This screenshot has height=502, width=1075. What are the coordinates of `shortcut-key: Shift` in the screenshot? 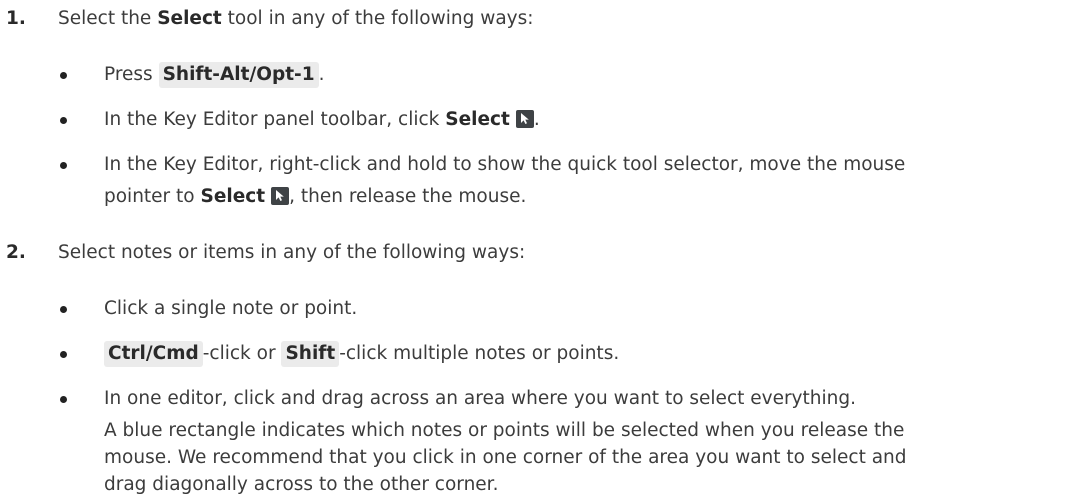 It's located at (310, 354).